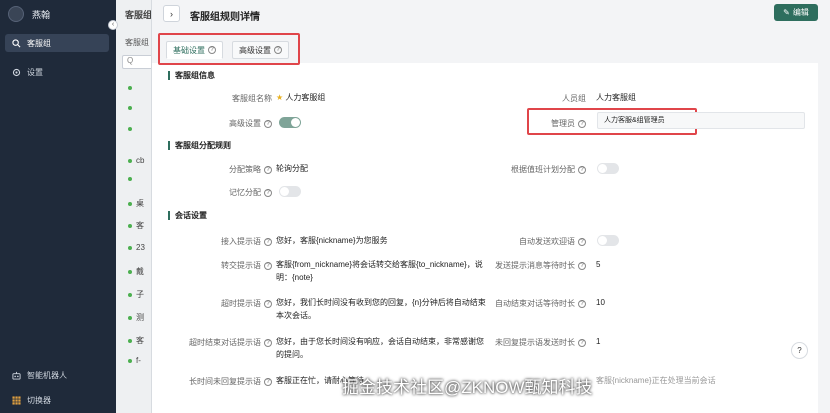 Image resolution: width=830 pixels, height=413 pixels. Describe the element at coordinates (656, 380) in the screenshot. I see `partial-right-value: 客服{nickname}正在处理当前会话` at that location.